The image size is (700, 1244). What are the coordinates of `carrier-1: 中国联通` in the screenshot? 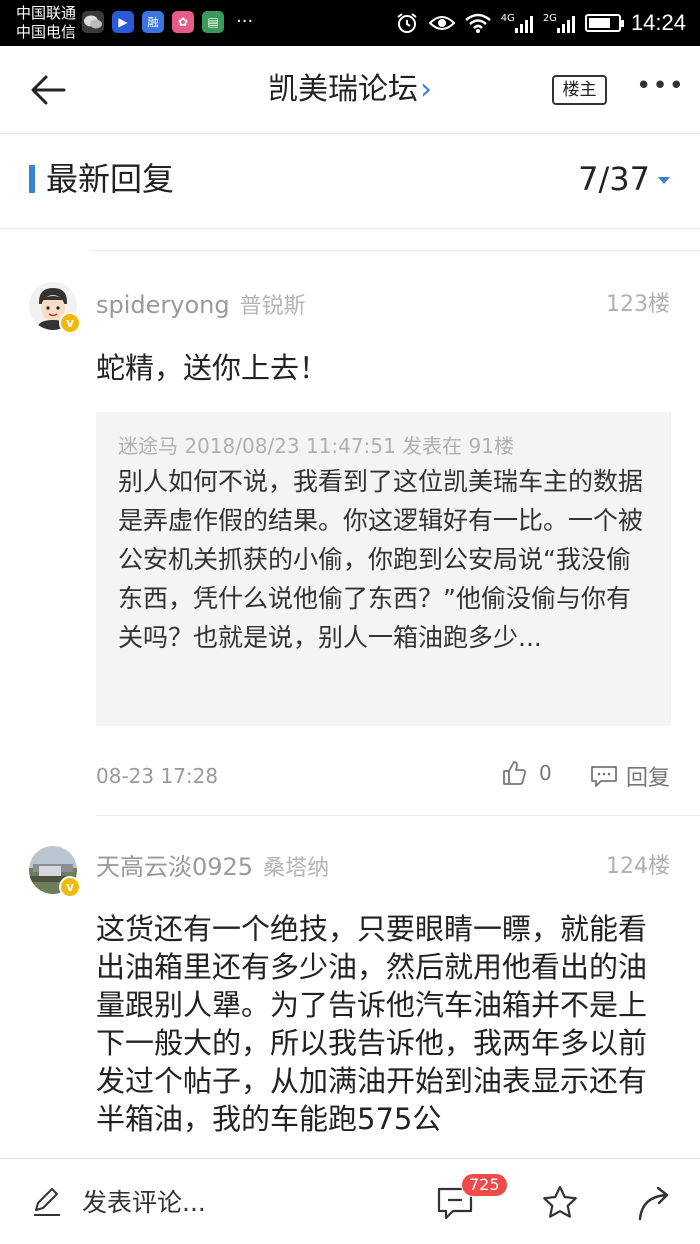 It's located at (46, 13).